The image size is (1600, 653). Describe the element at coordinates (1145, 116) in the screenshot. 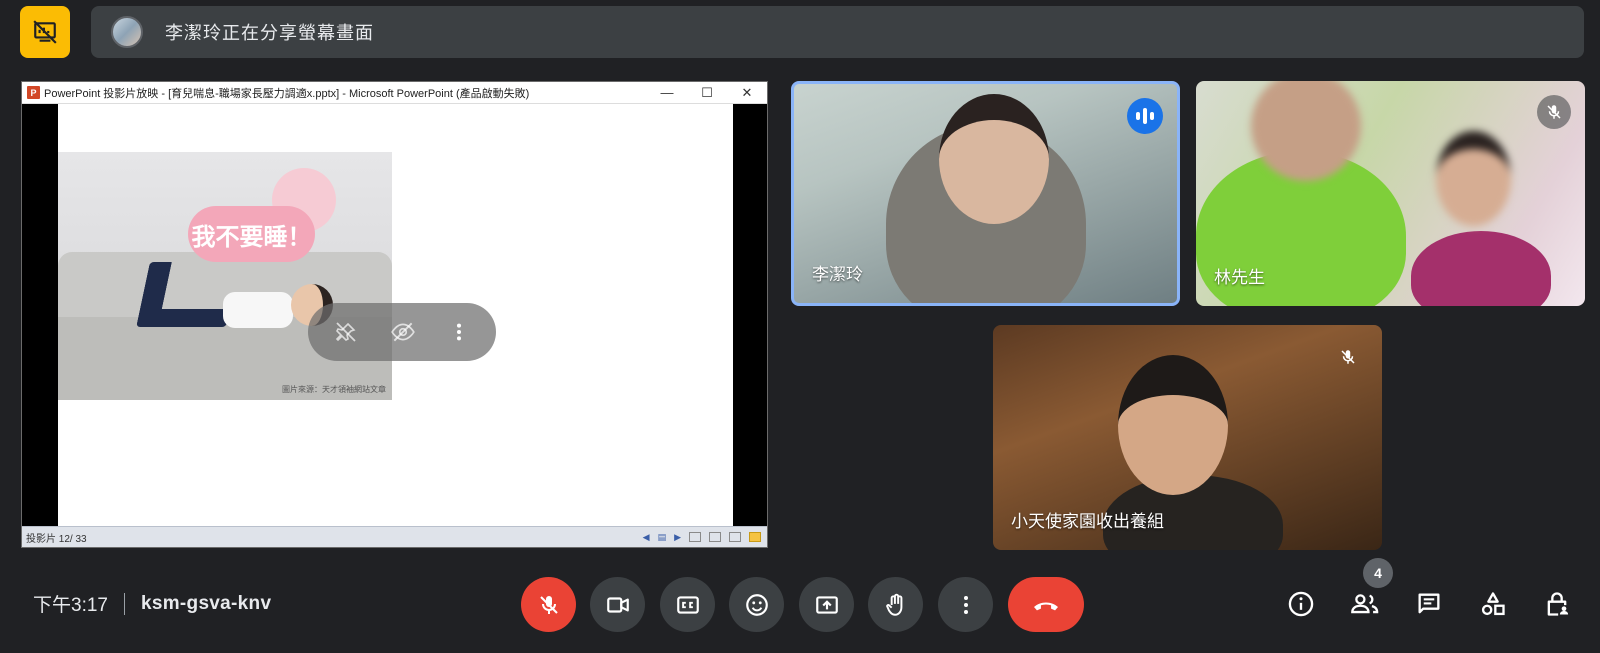

I see `speaking-indicator-icon` at that location.